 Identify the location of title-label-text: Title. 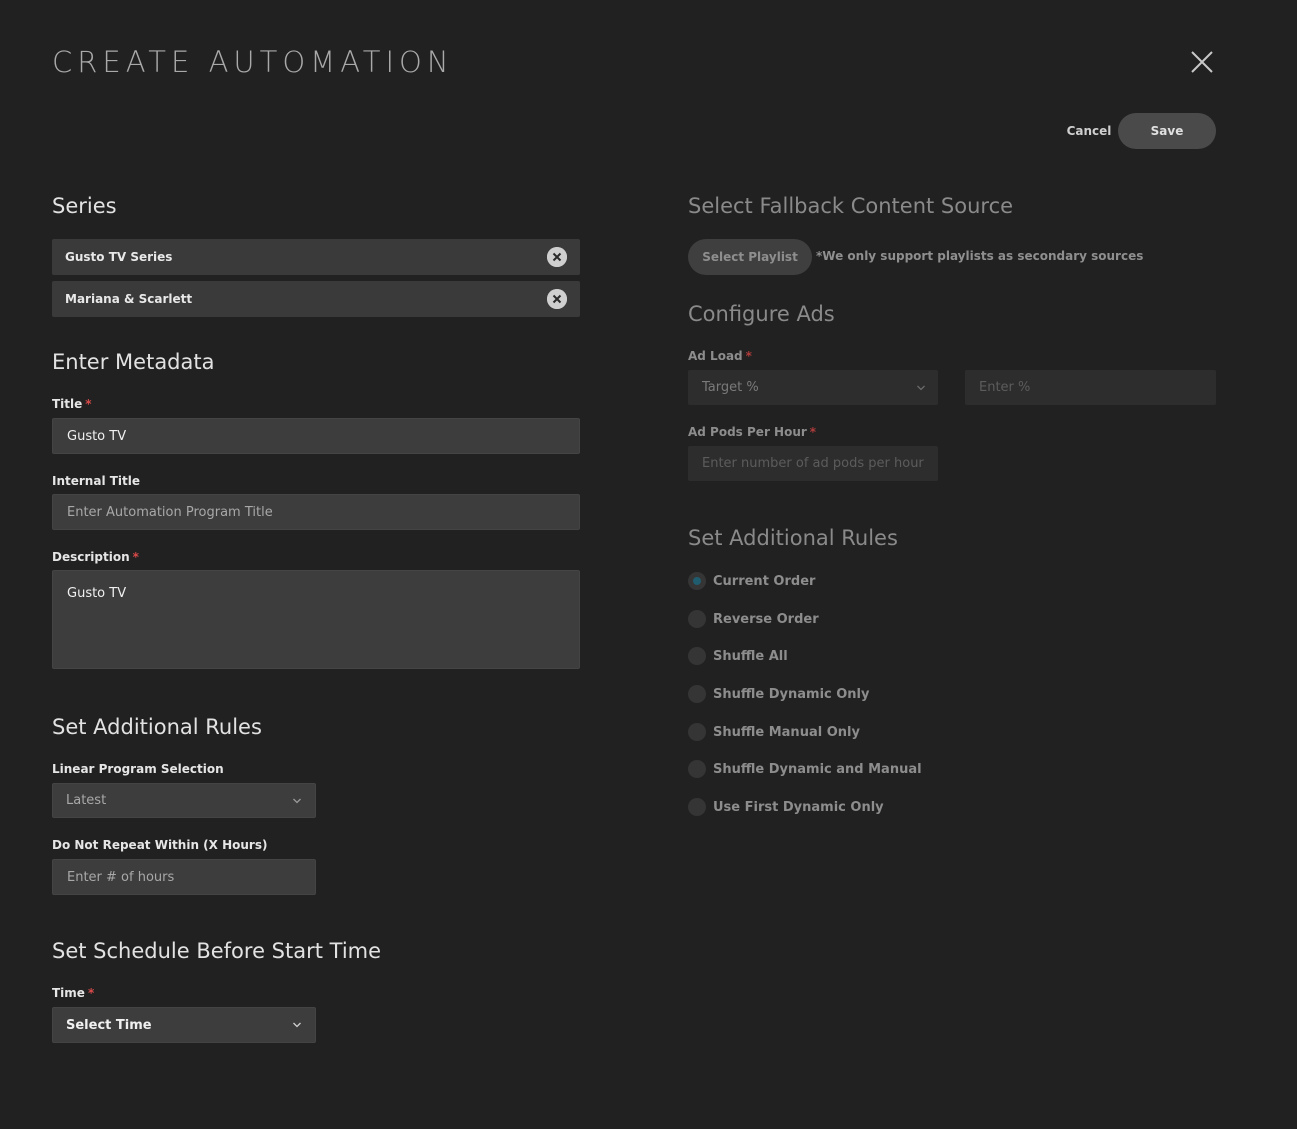
(67, 404).